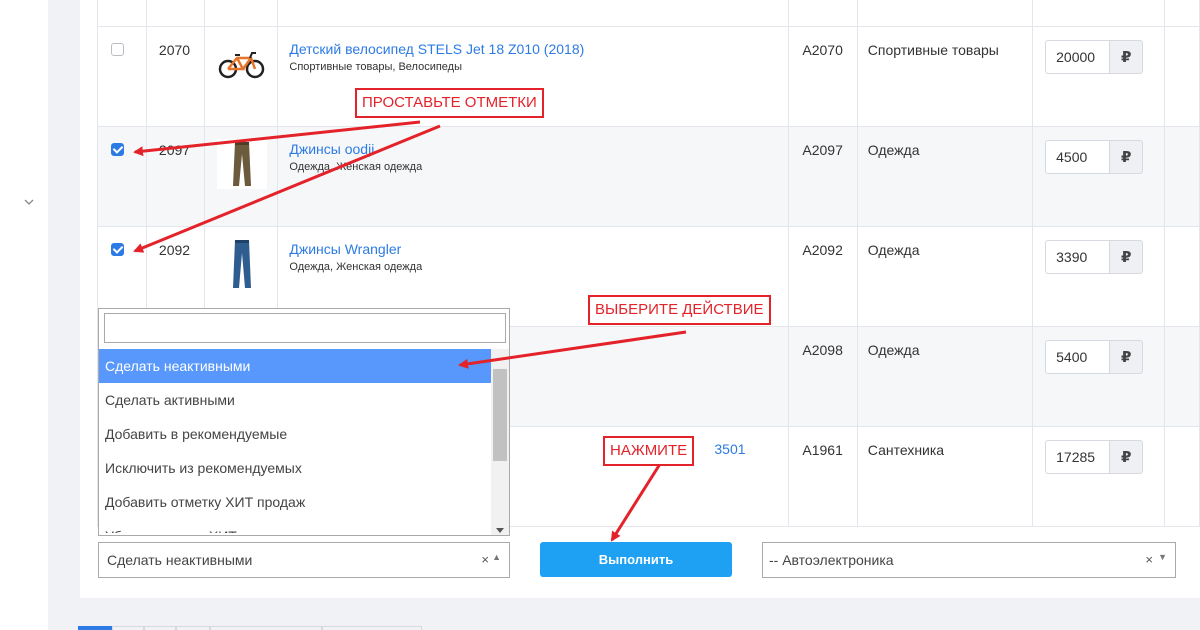 This screenshot has width=1200, height=630. I want to click on product-name-link: Джинсы Wrangler, so click(538, 249).